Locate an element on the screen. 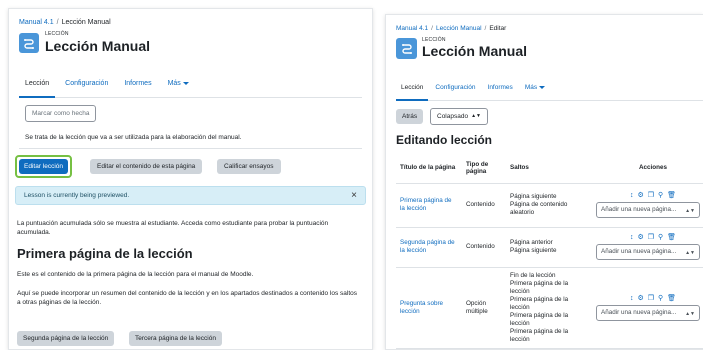 Image resolution: width=703 pixels, height=350 pixels. column-header-jumps: Saltos is located at coordinates (549, 168).